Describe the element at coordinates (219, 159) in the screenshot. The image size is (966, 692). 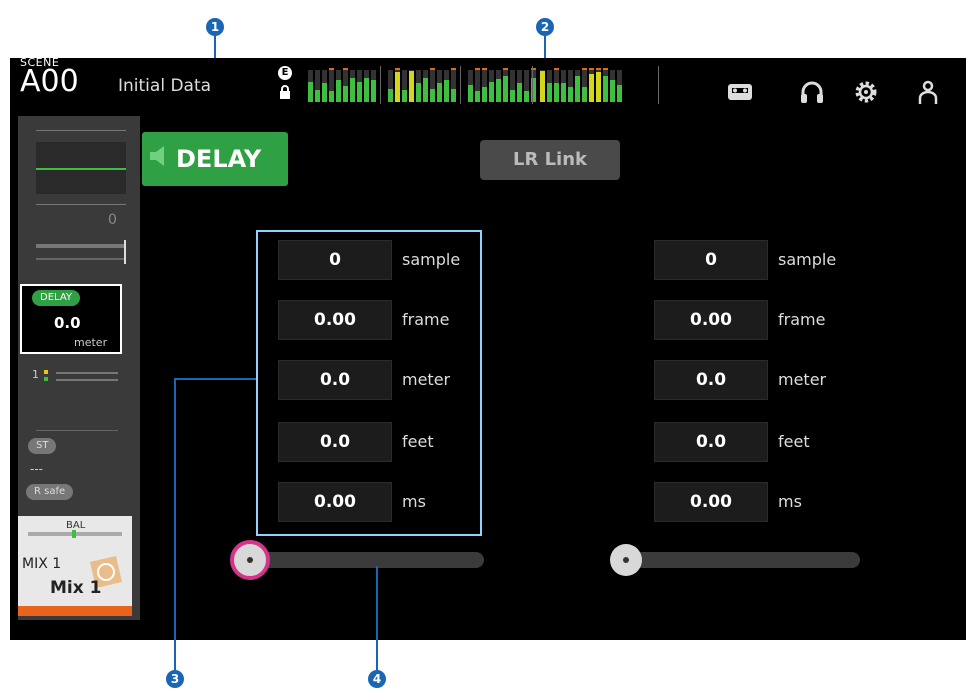
I see `delay-button-label: DELAY` at that location.